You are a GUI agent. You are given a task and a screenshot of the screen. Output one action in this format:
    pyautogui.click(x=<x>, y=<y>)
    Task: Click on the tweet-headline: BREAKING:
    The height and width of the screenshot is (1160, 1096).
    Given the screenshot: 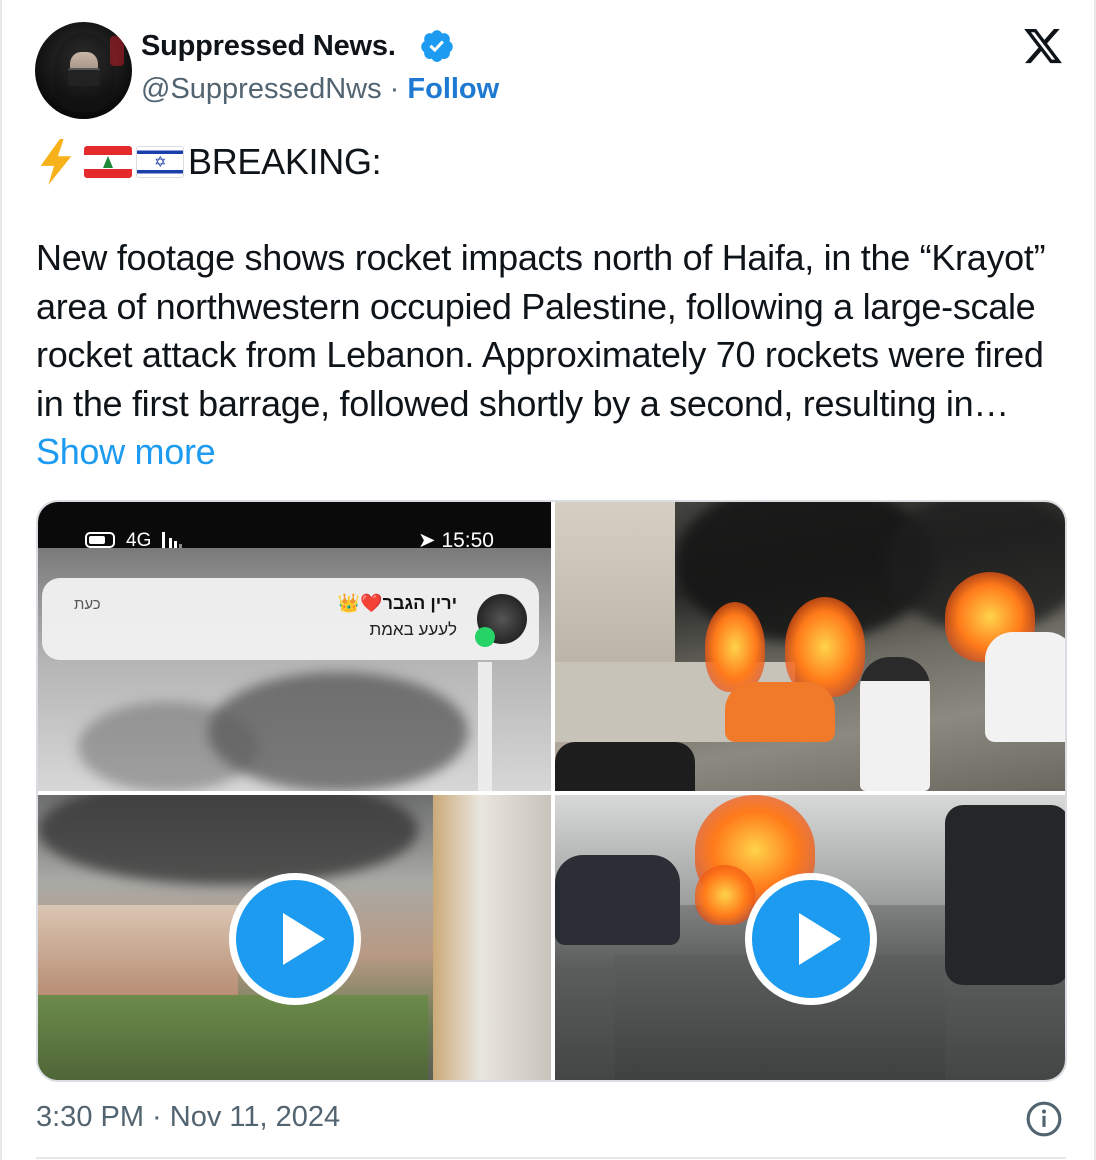 What is the action you would take?
    pyautogui.click(x=285, y=161)
    